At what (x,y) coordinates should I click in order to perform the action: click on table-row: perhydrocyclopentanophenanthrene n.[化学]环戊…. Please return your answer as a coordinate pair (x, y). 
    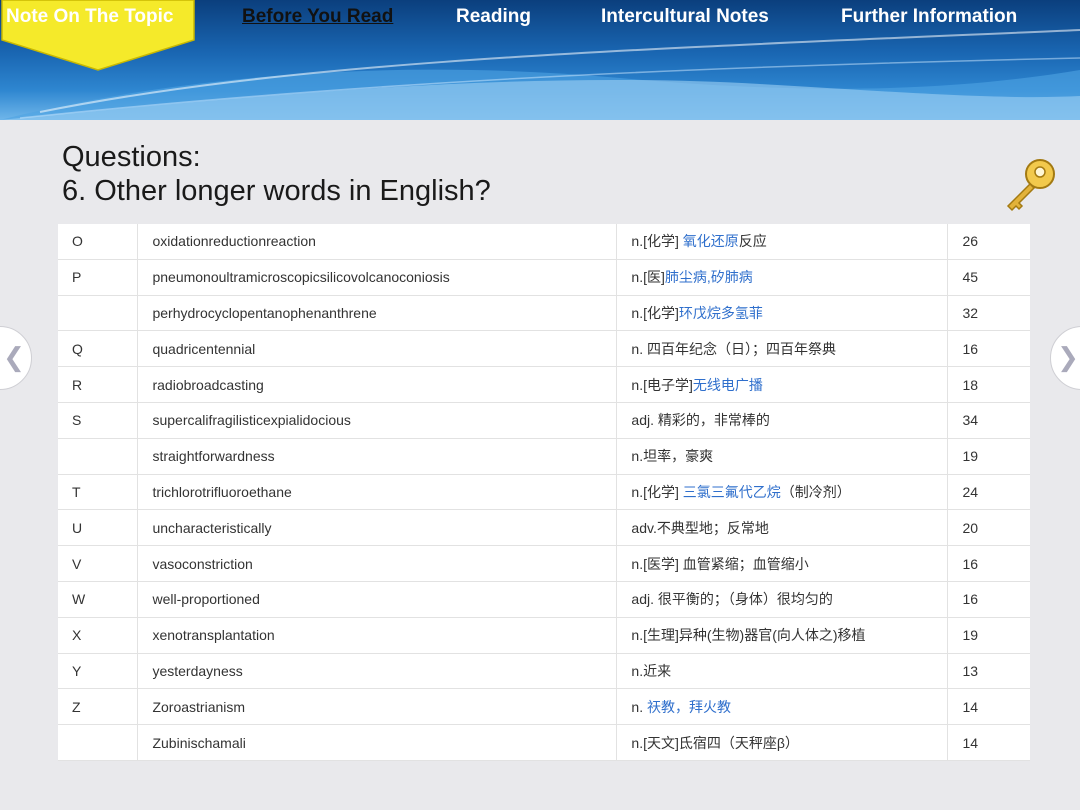
    Looking at the image, I should click on (544, 313).